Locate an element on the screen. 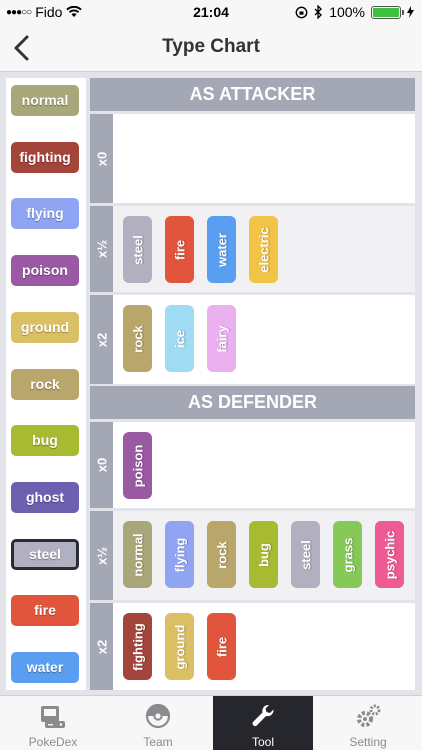 The height and width of the screenshot is (750, 422). type-chip-normal: normal is located at coordinates (137, 554).